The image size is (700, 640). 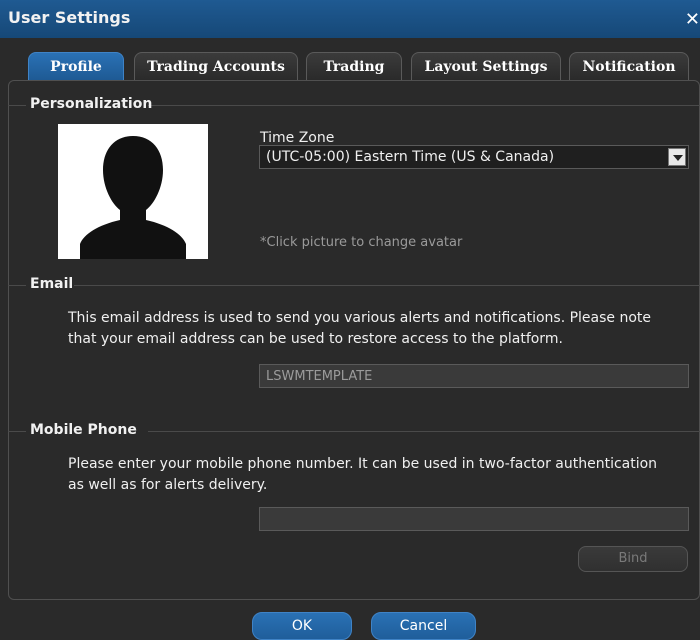 I want to click on email-heading: Email, so click(x=52, y=284).